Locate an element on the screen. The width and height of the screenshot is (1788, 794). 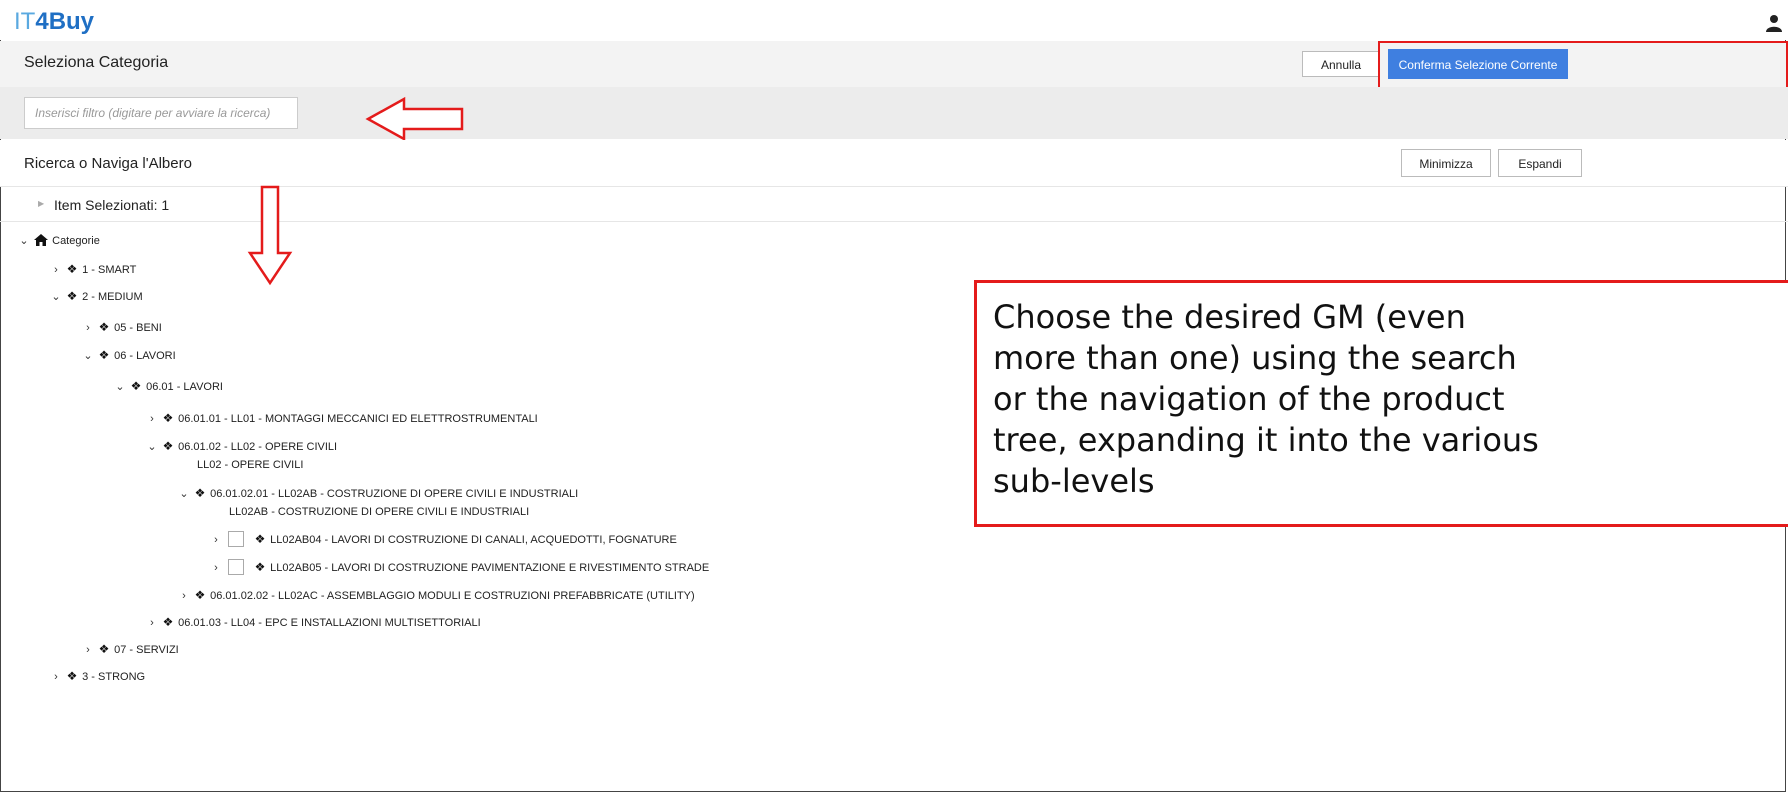
tree-node-label: 05 - BENI is located at coordinates (138, 328).